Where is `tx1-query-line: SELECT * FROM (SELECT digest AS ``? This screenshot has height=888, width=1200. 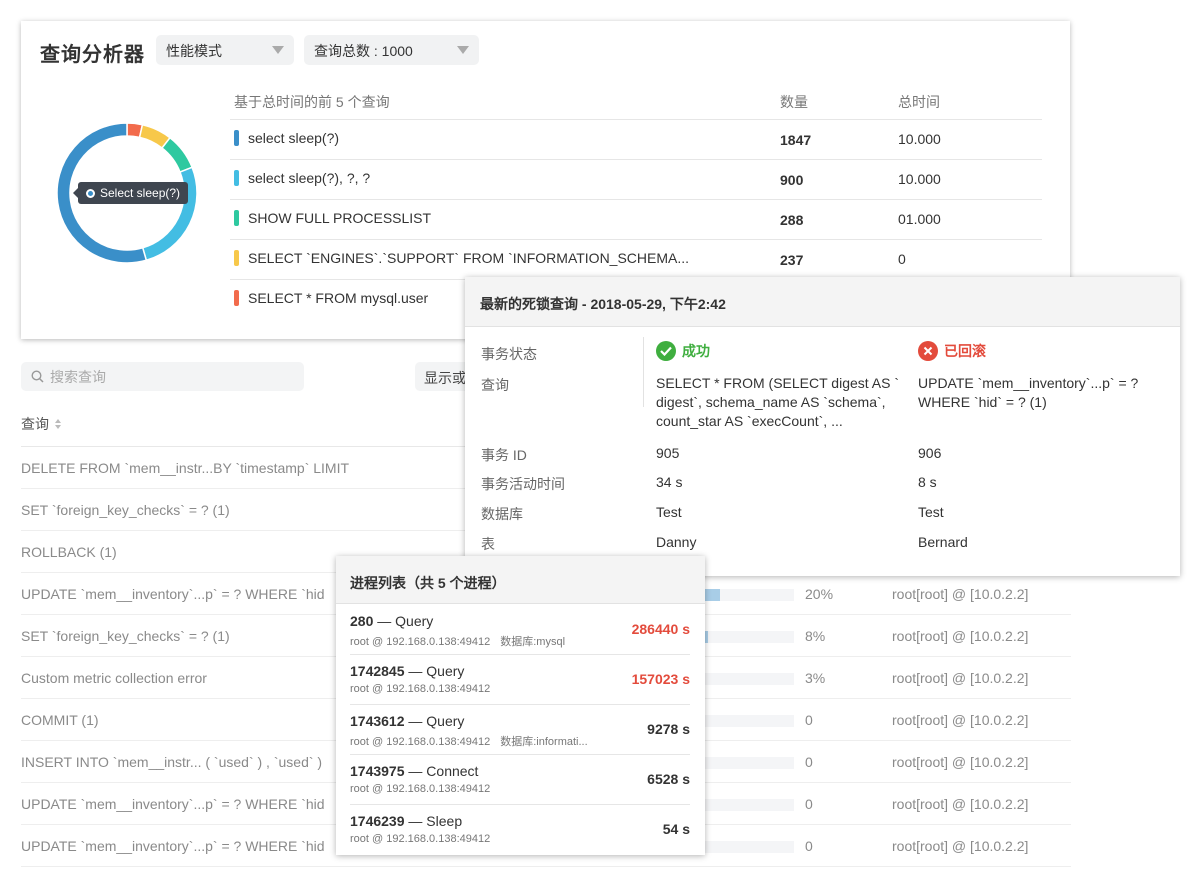 tx1-query-line: SELECT * FROM (SELECT digest AS ` is located at coordinates (778, 383).